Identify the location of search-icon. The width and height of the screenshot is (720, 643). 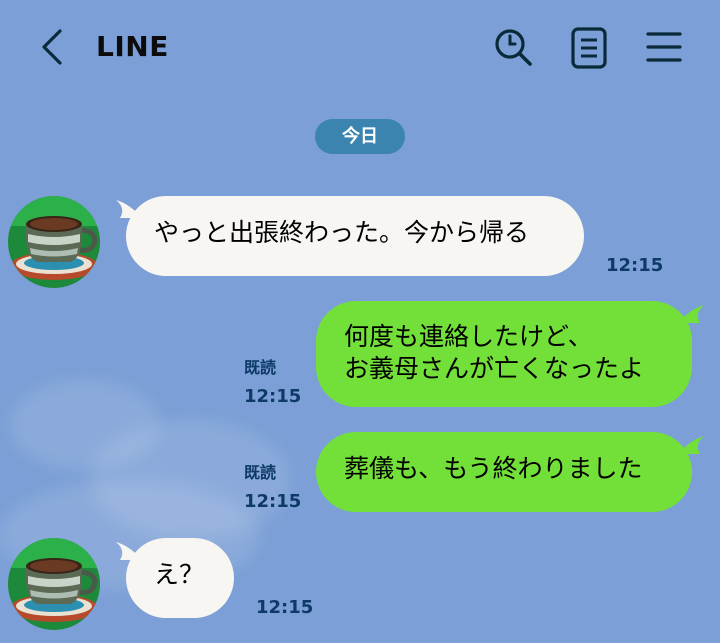
(513, 47).